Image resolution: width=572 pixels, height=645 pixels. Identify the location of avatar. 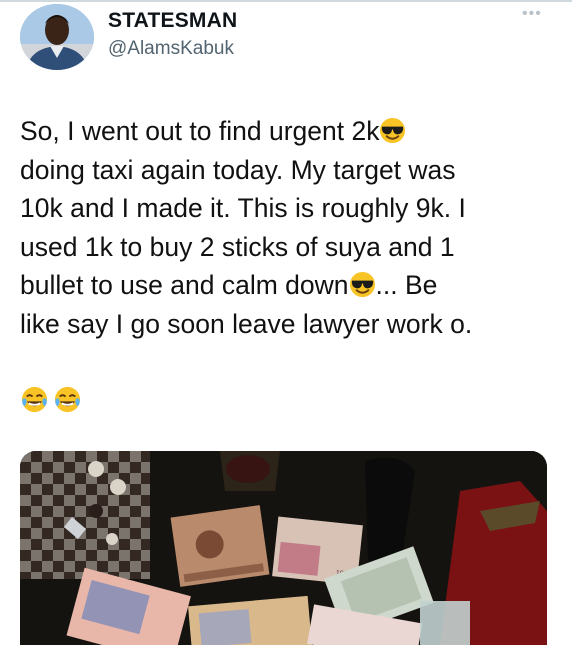
(57, 37).